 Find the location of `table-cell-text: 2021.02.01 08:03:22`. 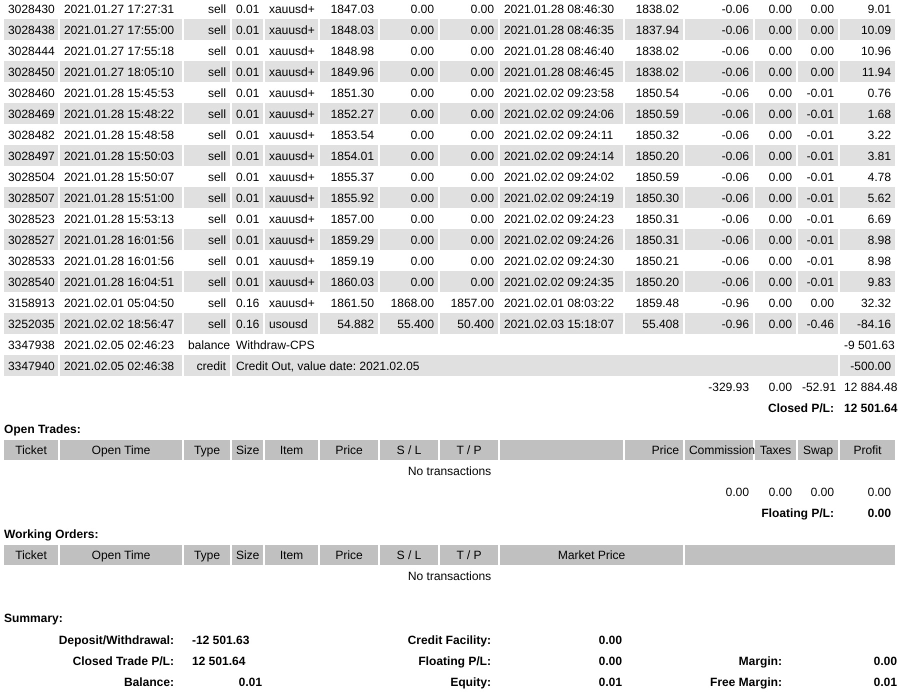

table-cell-text: 2021.02.01 08:03:22 is located at coordinates (559, 303).